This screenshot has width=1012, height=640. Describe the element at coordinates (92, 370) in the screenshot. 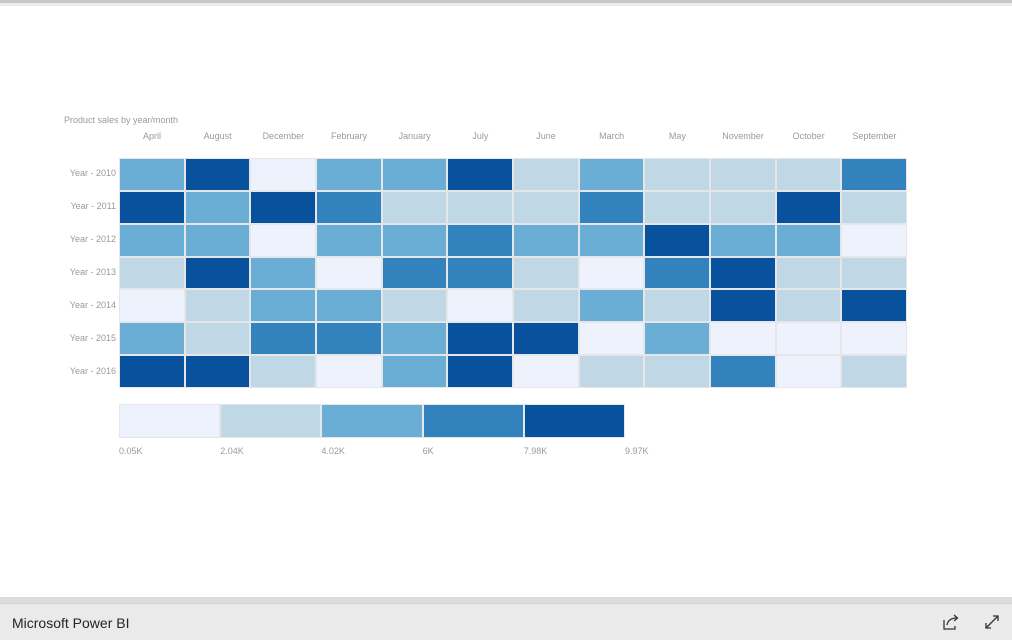

I see `year-label: Year - 2016` at that location.